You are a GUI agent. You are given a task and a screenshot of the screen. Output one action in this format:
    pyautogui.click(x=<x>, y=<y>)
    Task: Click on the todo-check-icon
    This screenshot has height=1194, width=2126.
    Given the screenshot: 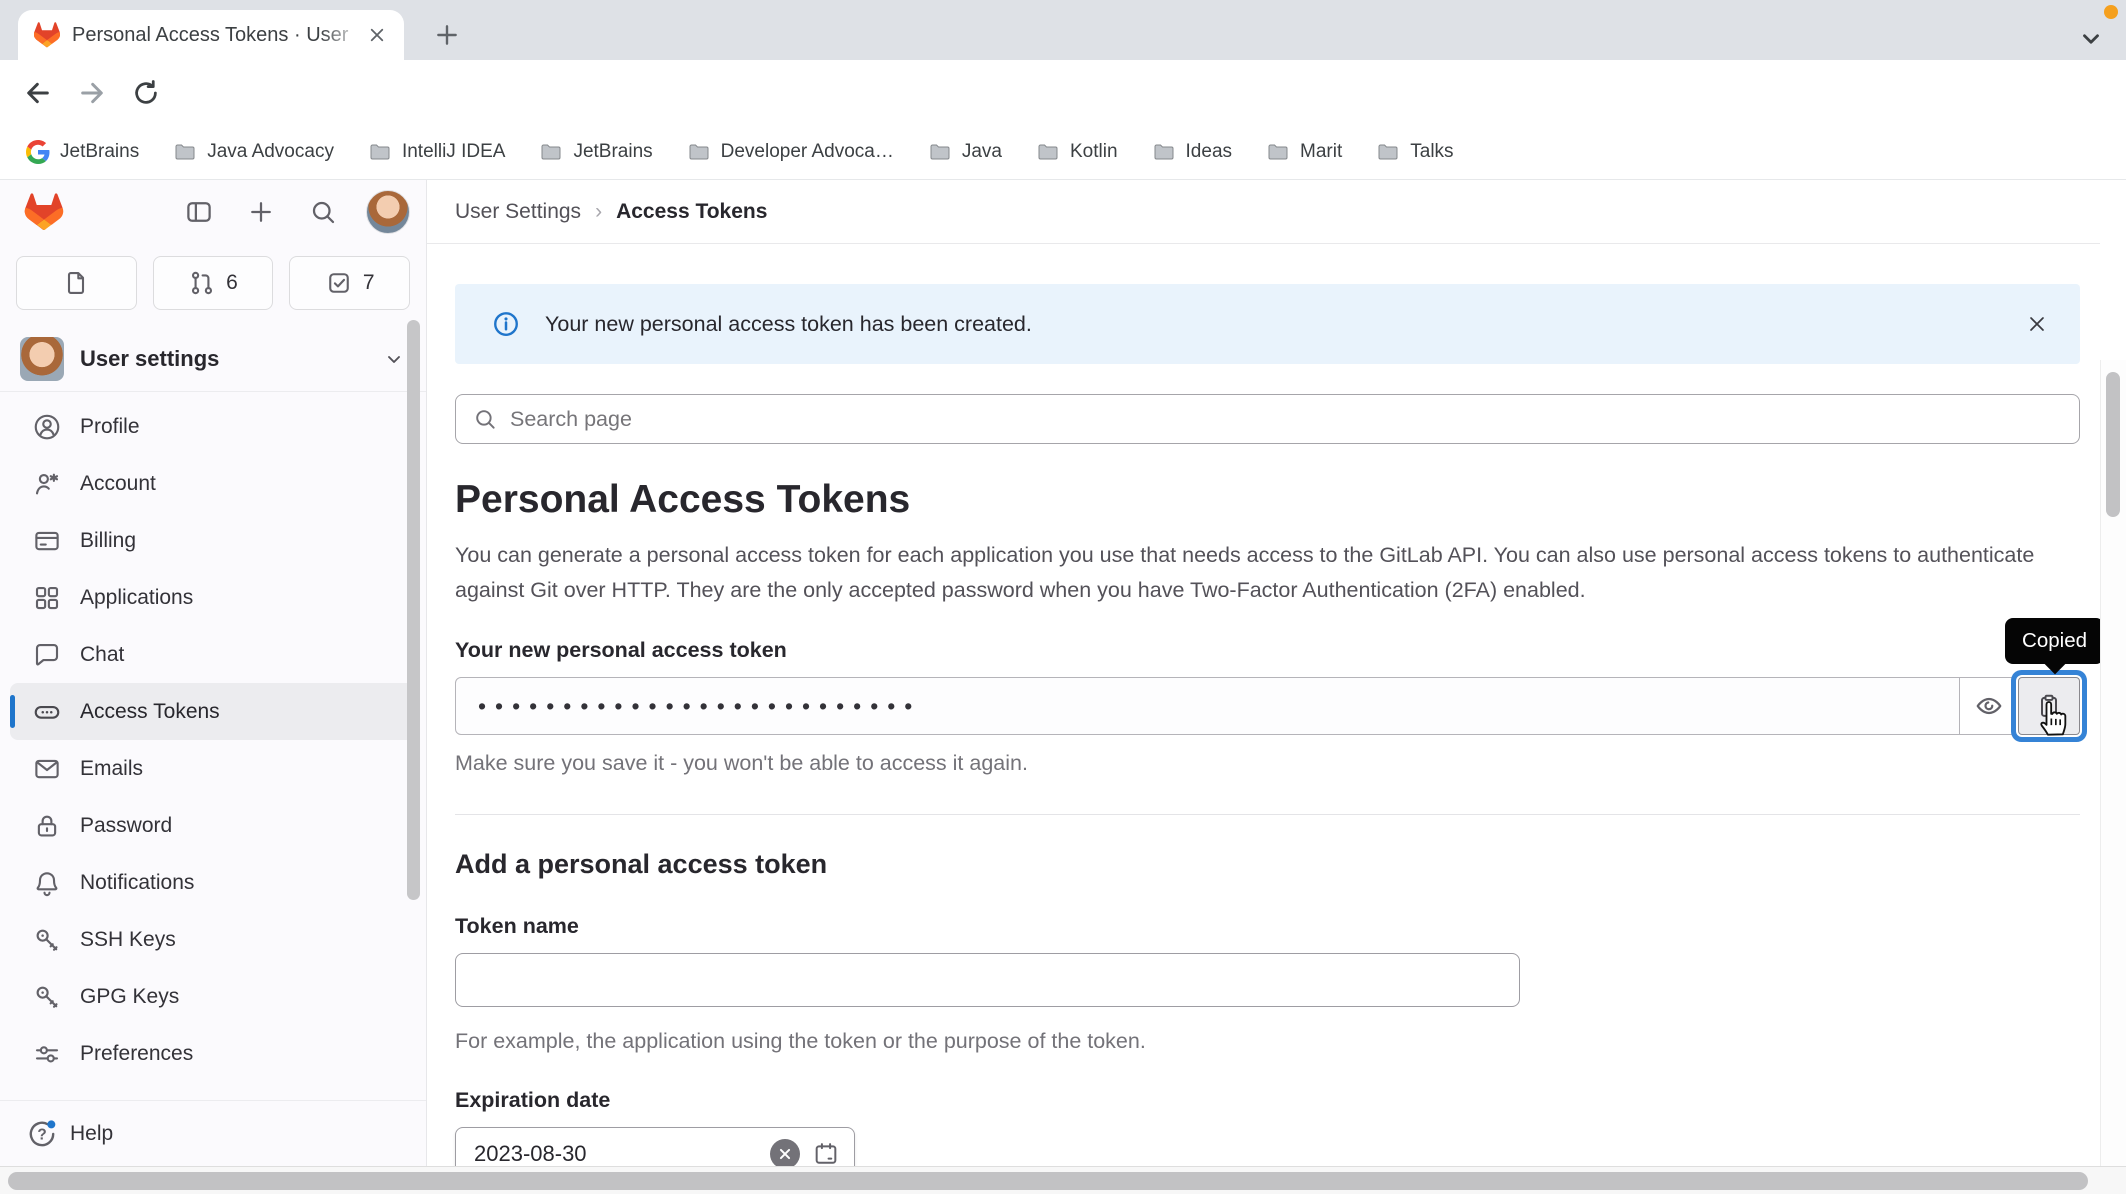 What is the action you would take?
    pyautogui.click(x=339, y=283)
    